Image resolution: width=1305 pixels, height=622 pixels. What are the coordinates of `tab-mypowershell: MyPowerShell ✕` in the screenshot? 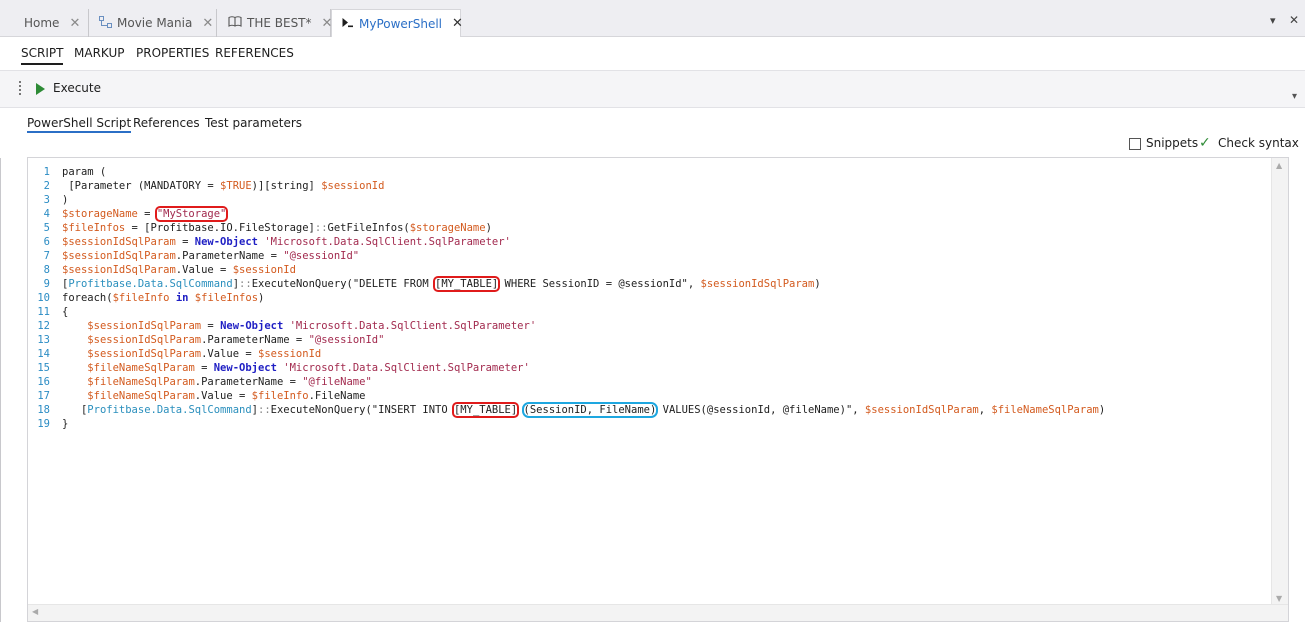 It's located at (397, 23).